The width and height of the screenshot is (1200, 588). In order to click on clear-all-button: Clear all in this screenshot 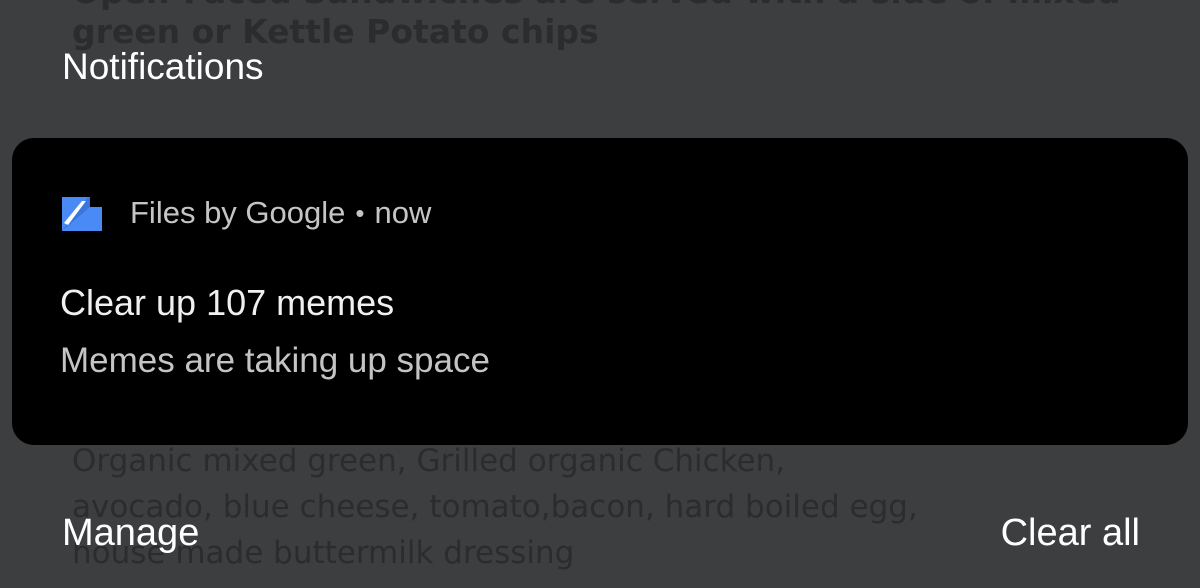, I will do `click(1070, 533)`.